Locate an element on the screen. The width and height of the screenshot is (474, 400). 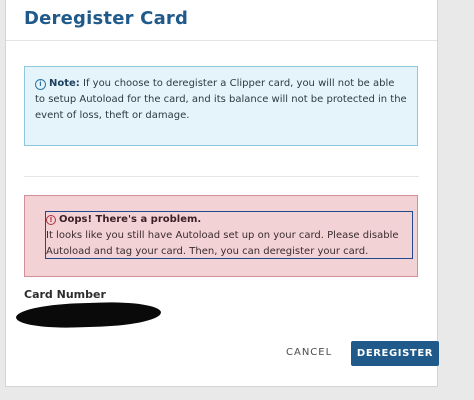
error-circle-icon: ! is located at coordinates (51, 220).